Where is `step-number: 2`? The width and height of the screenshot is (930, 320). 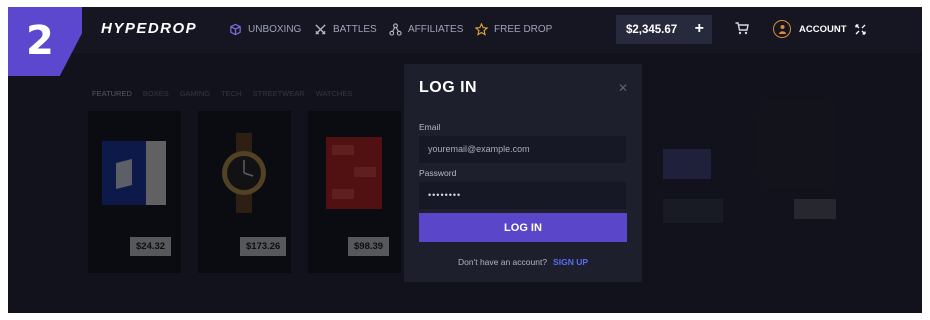 step-number: 2 is located at coordinates (40, 41).